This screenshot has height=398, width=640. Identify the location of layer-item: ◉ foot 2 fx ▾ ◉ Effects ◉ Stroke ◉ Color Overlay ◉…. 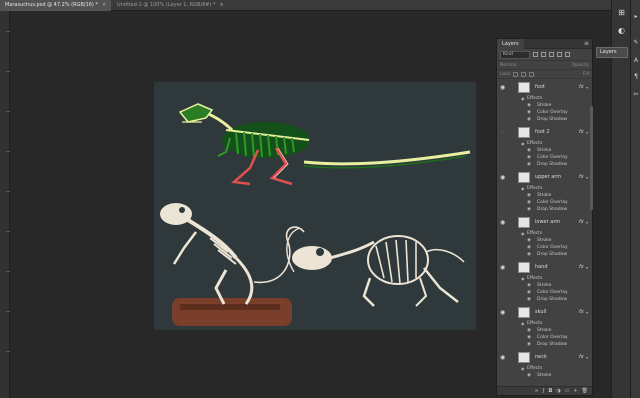
(544, 148).